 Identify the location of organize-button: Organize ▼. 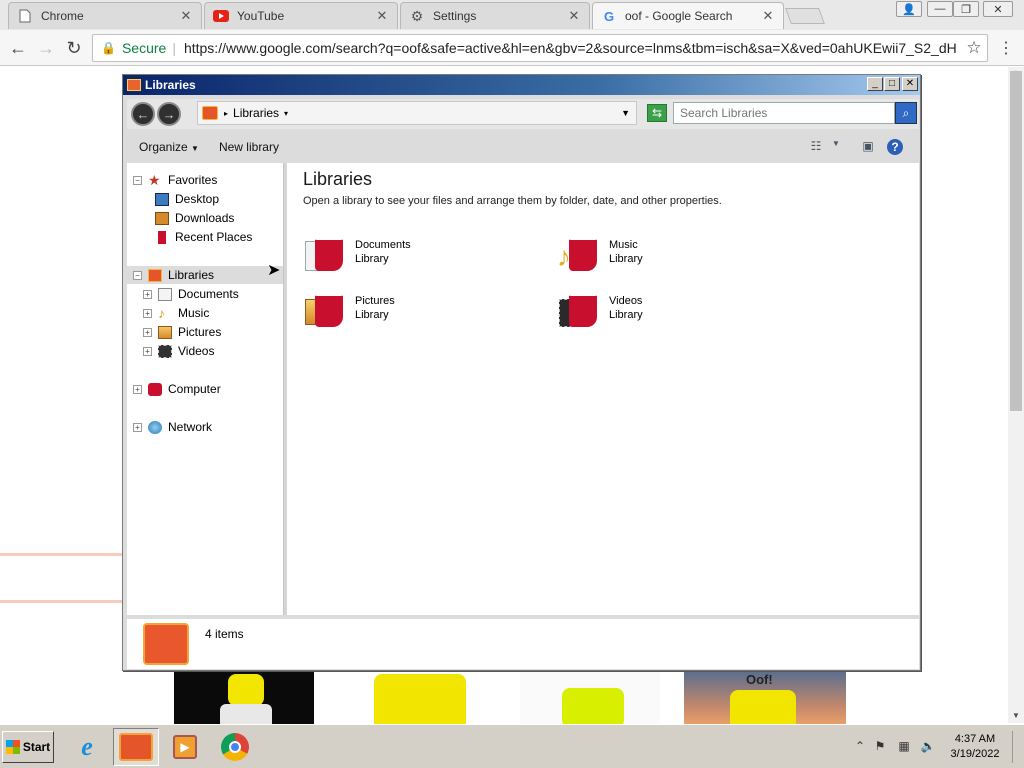
(169, 147).